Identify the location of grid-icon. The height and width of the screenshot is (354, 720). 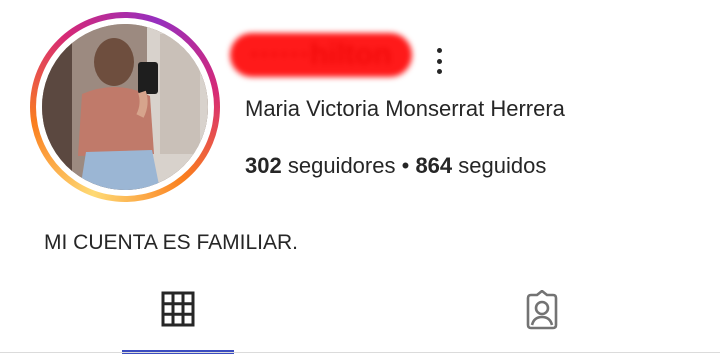
(178, 309).